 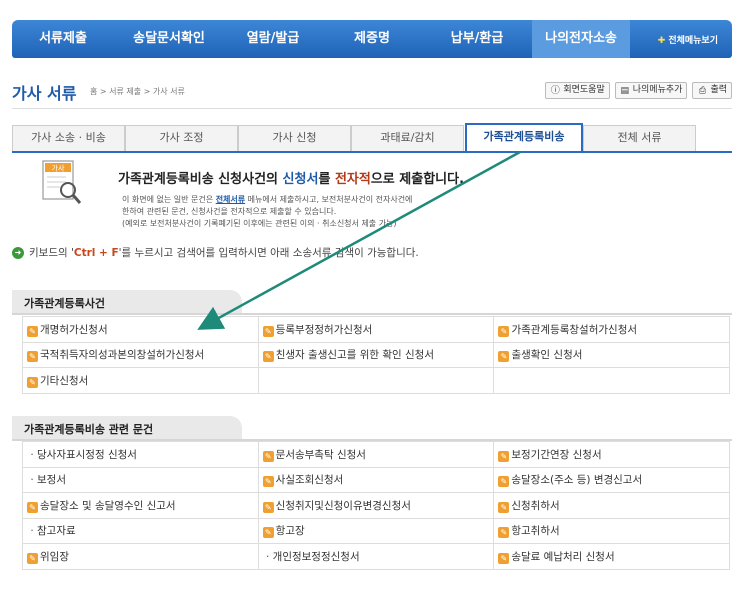 What do you see at coordinates (200, 179) in the screenshot?
I see `heading-text: 가족관계등록비송 신청사건의` at bounding box center [200, 179].